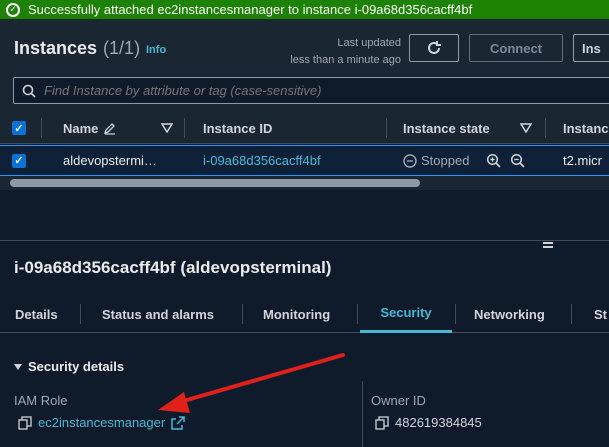 This screenshot has height=447, width=609. Describe the element at coordinates (362, 414) in the screenshot. I see `field-divider` at that location.